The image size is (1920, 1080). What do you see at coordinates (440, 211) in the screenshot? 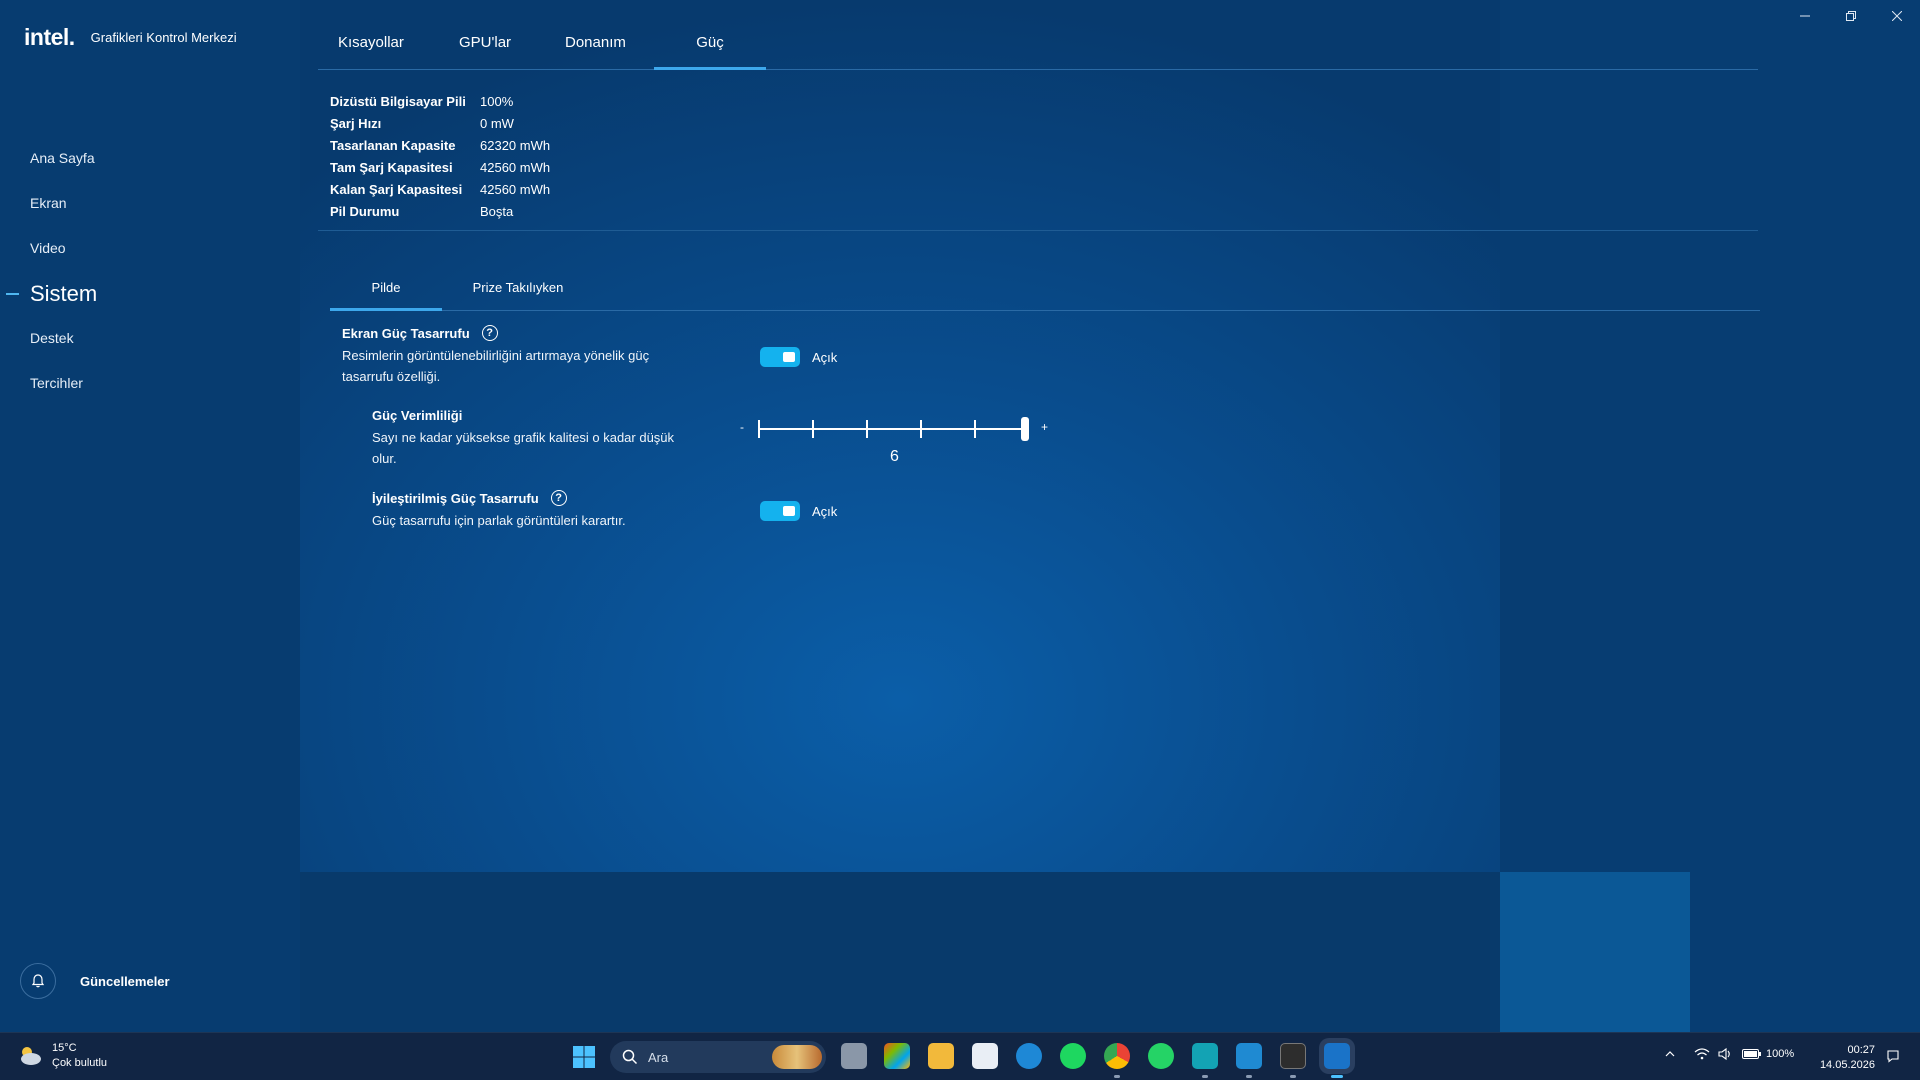
I see `battery-info-row: Pil Durumu Boşta` at bounding box center [440, 211].